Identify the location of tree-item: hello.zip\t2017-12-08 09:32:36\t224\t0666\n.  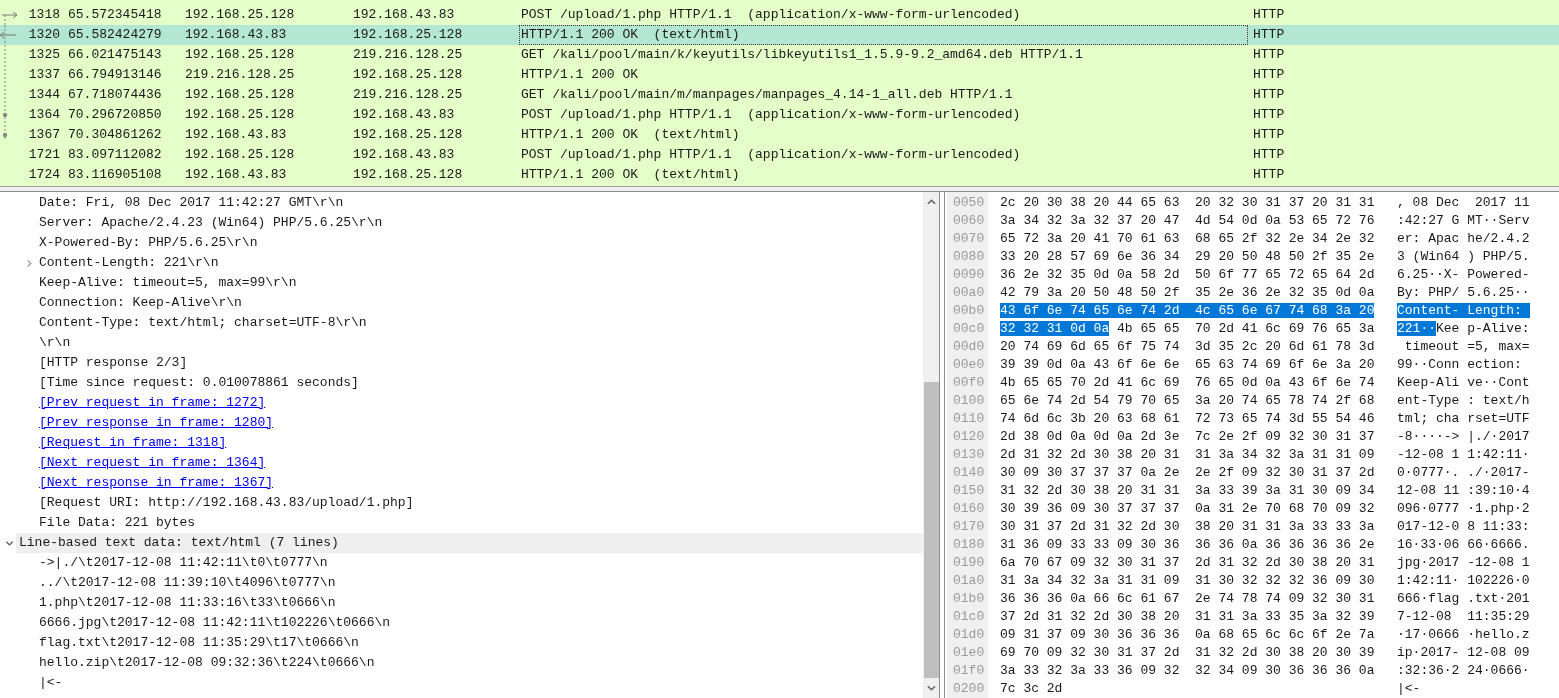
(207, 663).